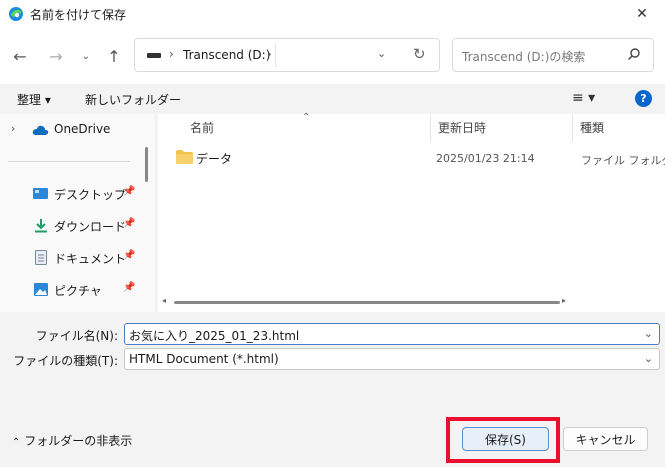  I want to click on new-folder-button: 新しいフォルダー, so click(133, 99).